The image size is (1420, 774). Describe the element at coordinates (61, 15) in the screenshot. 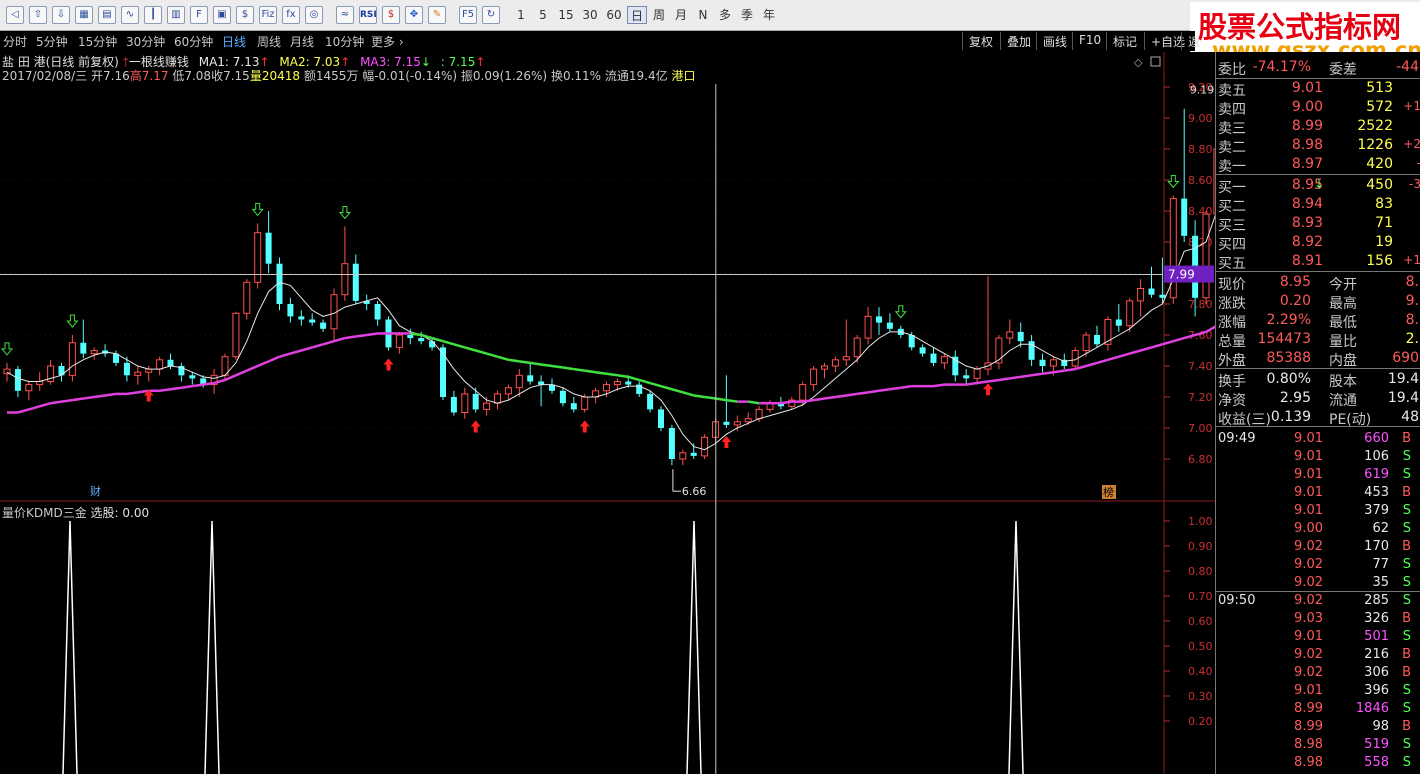

I see `down-icon: ⇩` at that location.